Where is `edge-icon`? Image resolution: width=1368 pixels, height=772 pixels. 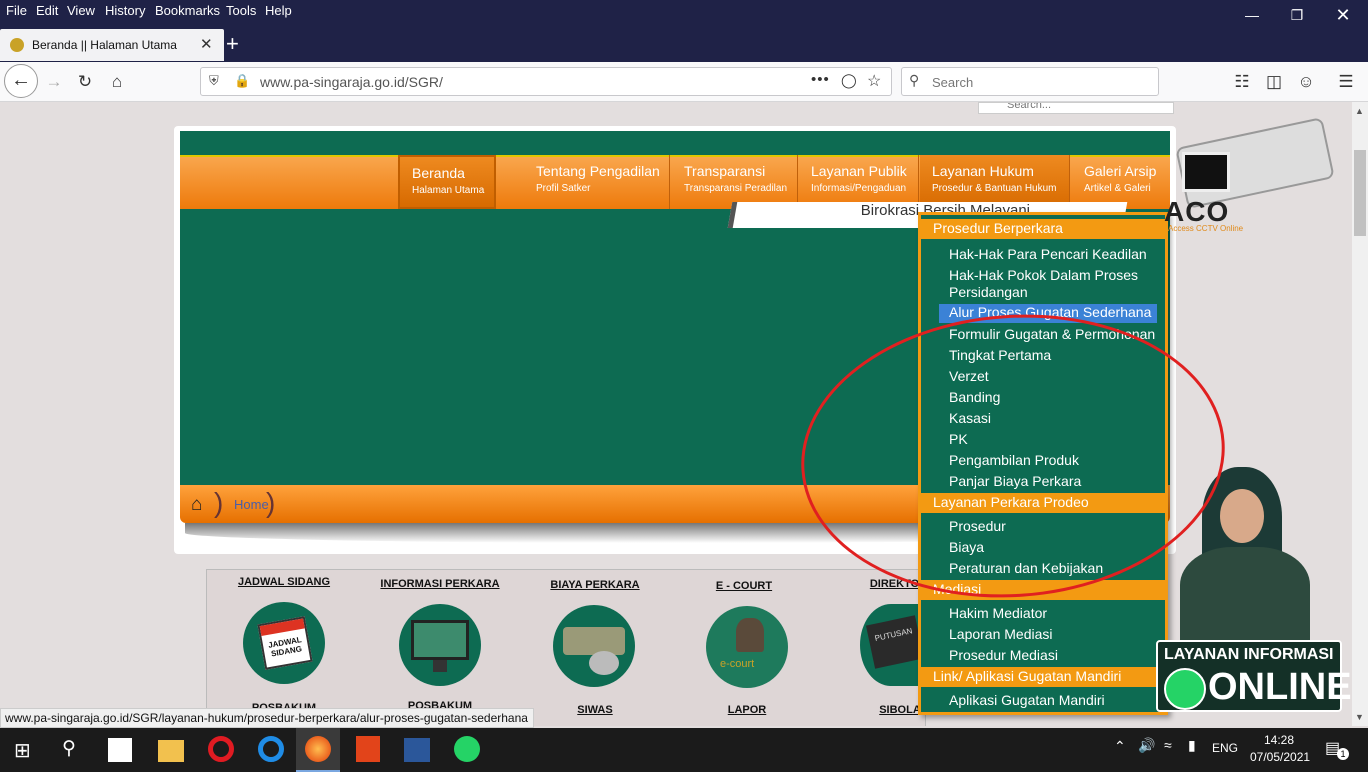 edge-icon is located at coordinates (271, 749).